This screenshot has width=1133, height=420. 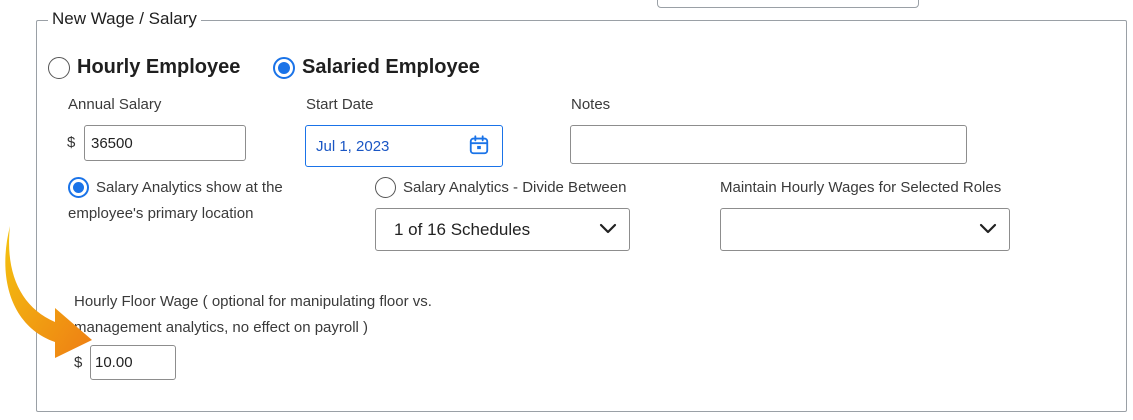 What do you see at coordinates (59, 67) in the screenshot?
I see `hourly-employee-radio` at bounding box center [59, 67].